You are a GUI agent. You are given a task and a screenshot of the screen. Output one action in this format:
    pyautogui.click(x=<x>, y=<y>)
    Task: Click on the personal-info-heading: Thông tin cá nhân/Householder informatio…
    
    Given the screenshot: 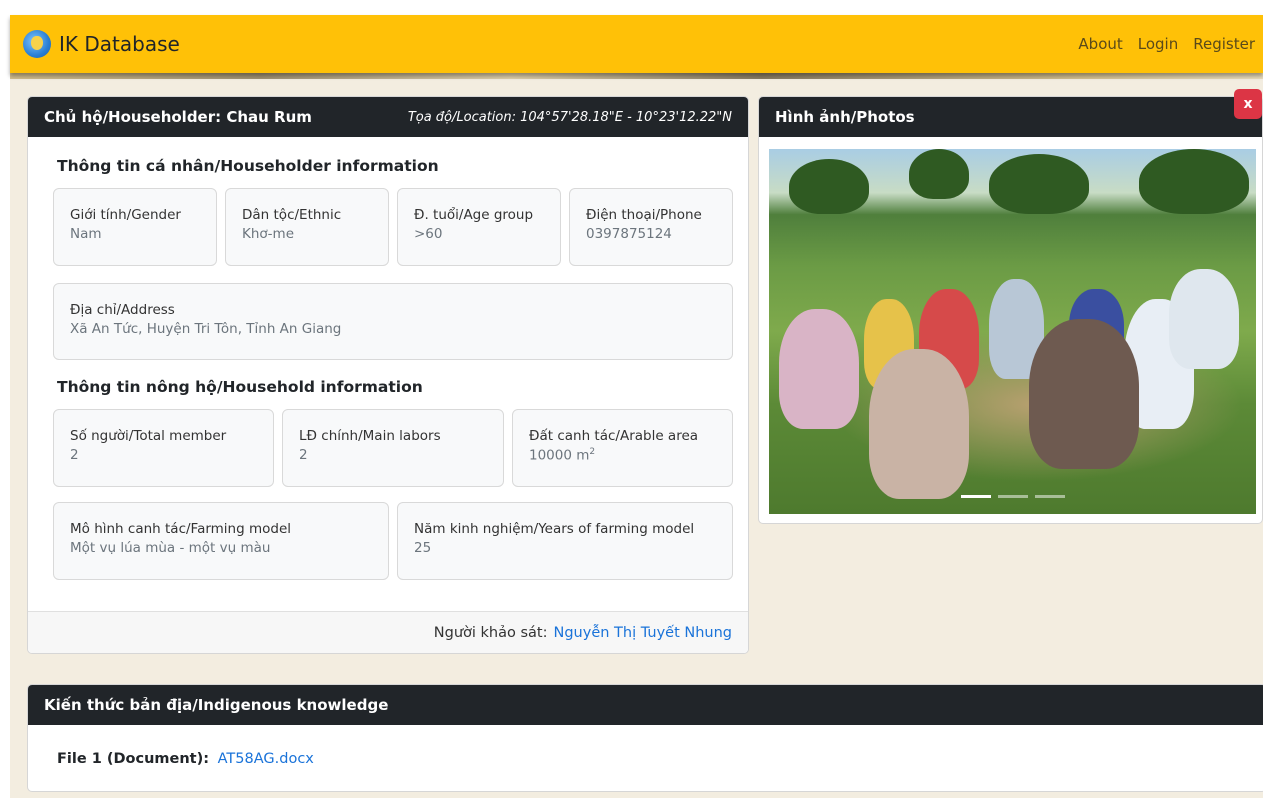 What is the action you would take?
    pyautogui.click(x=248, y=166)
    